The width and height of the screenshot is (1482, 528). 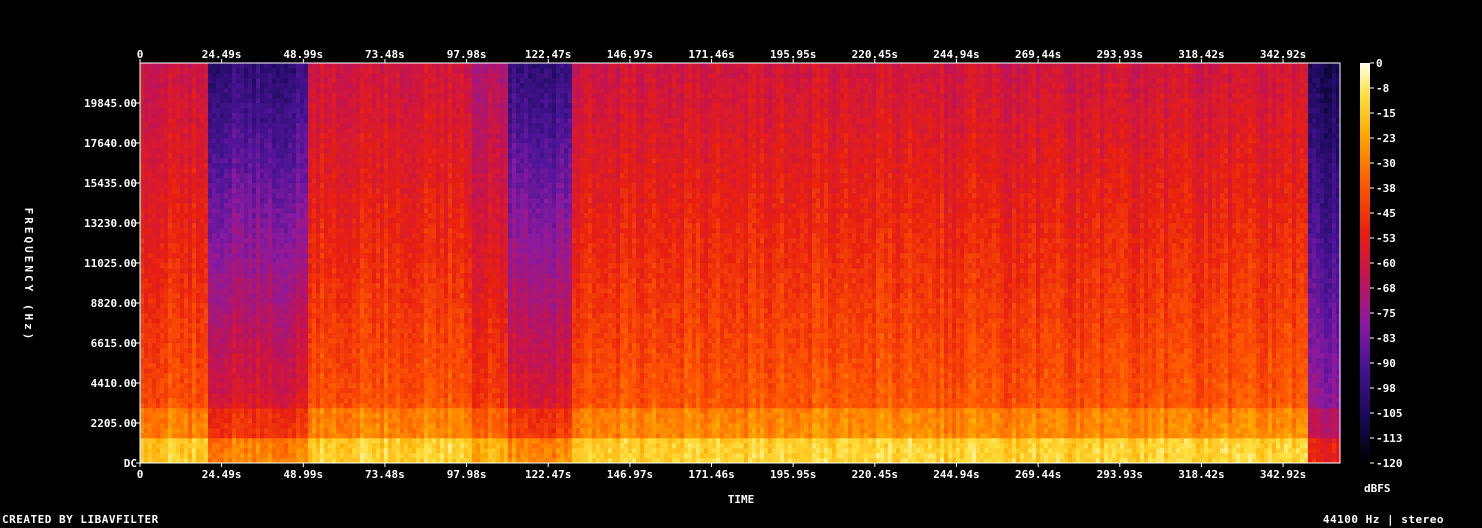 What do you see at coordinates (793, 474) in the screenshot?
I see `x-tick-label-bottom: 195.95s` at bounding box center [793, 474].